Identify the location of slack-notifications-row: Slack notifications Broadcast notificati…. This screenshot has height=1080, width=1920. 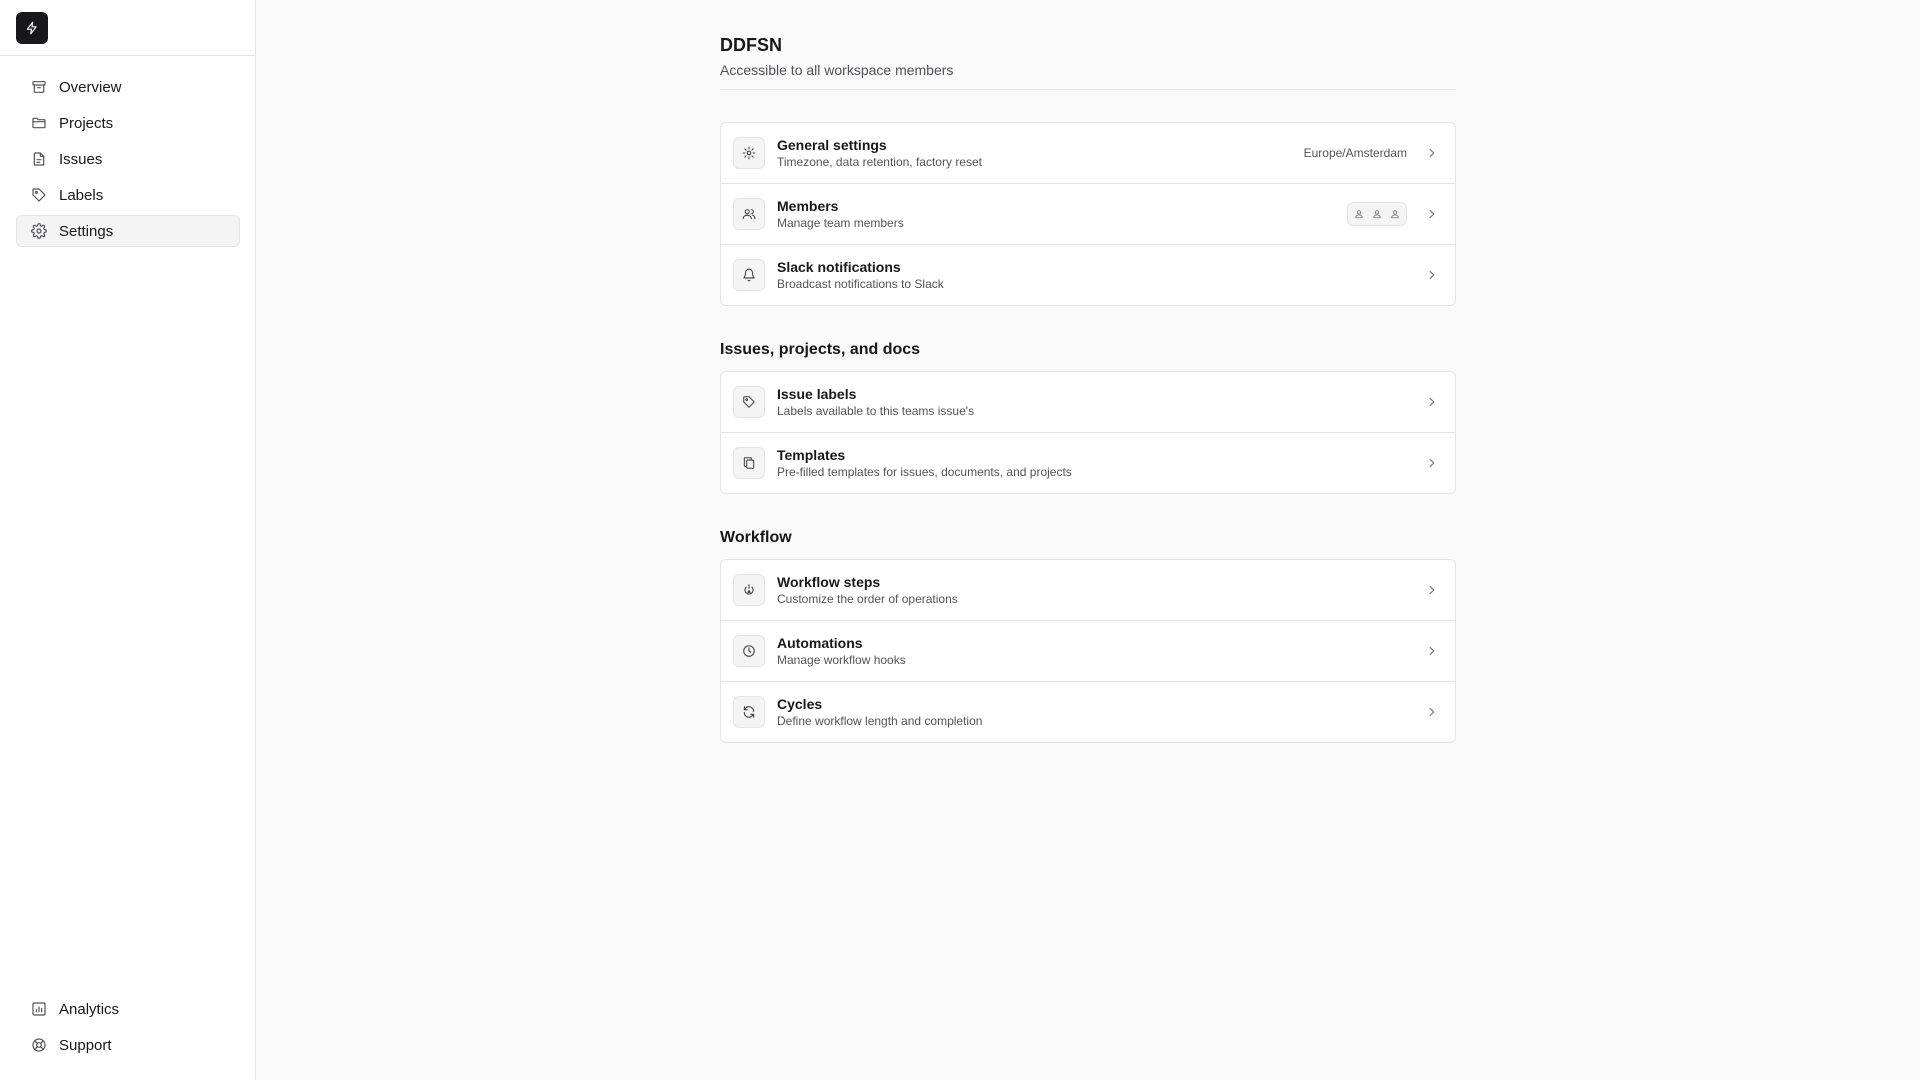
(1088, 275).